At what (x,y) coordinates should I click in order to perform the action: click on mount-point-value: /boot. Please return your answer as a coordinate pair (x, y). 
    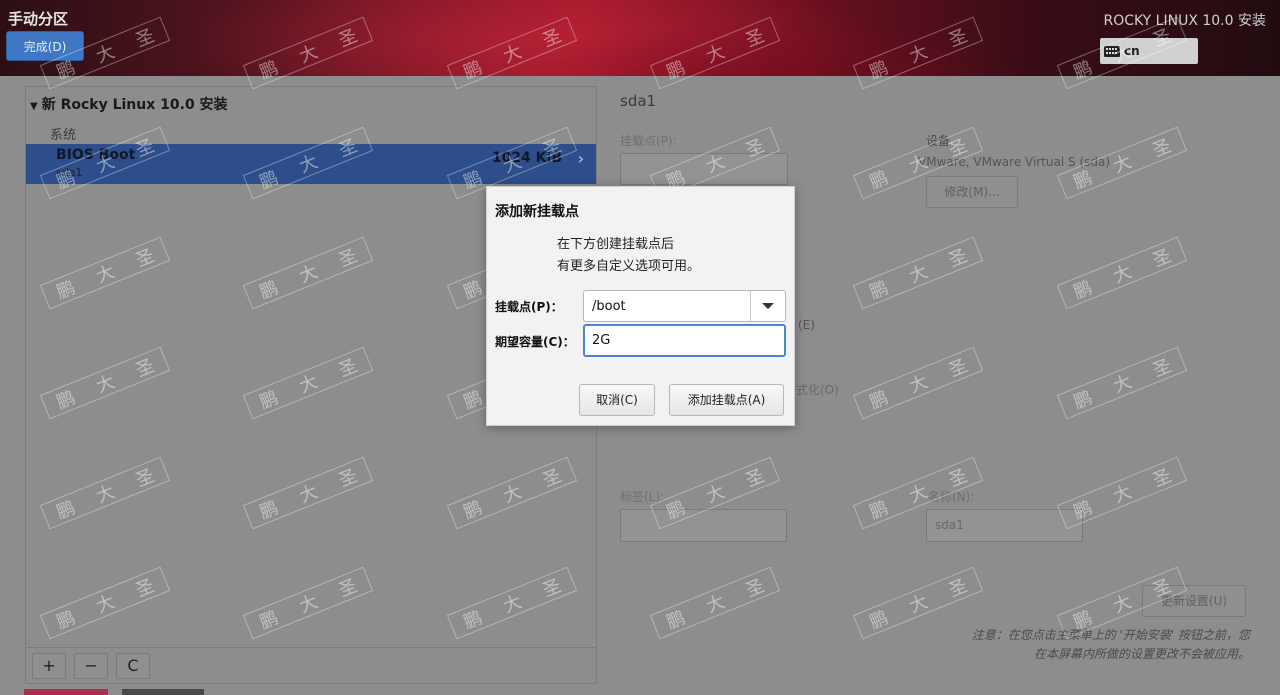
    Looking at the image, I should click on (609, 306).